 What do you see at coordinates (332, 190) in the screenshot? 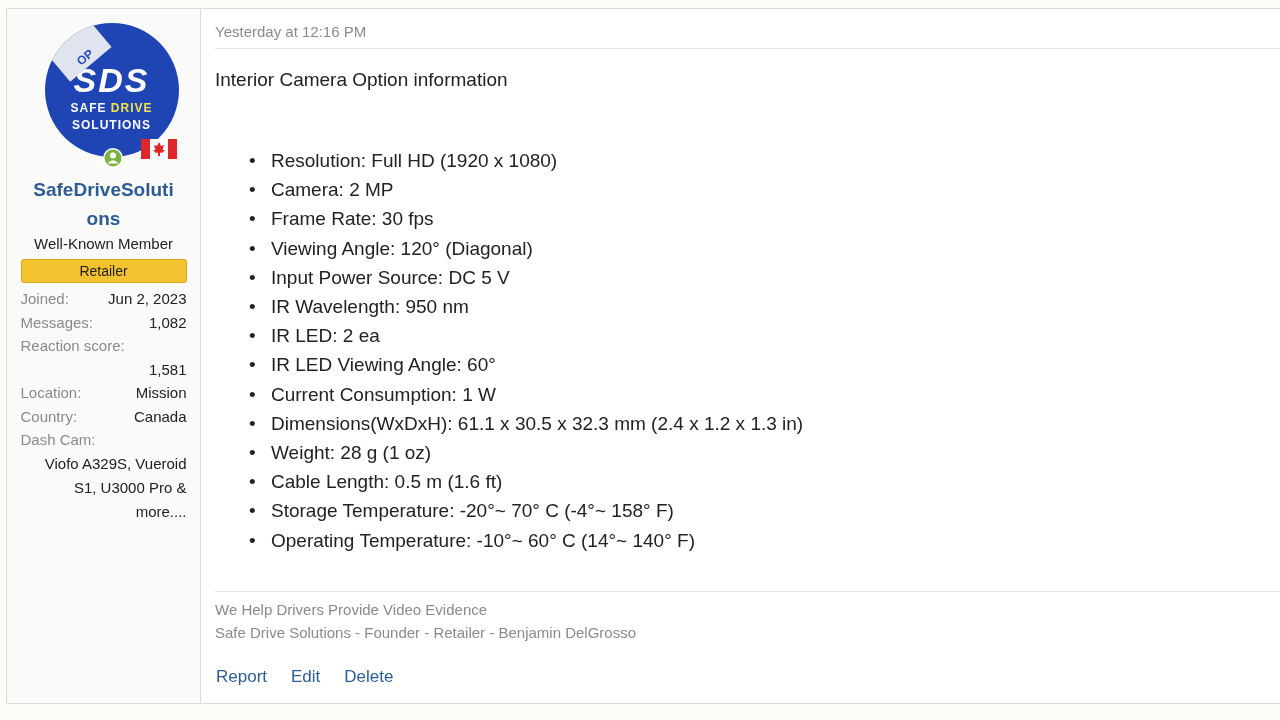
I see `spec-item: Camera: 2 MP` at bounding box center [332, 190].